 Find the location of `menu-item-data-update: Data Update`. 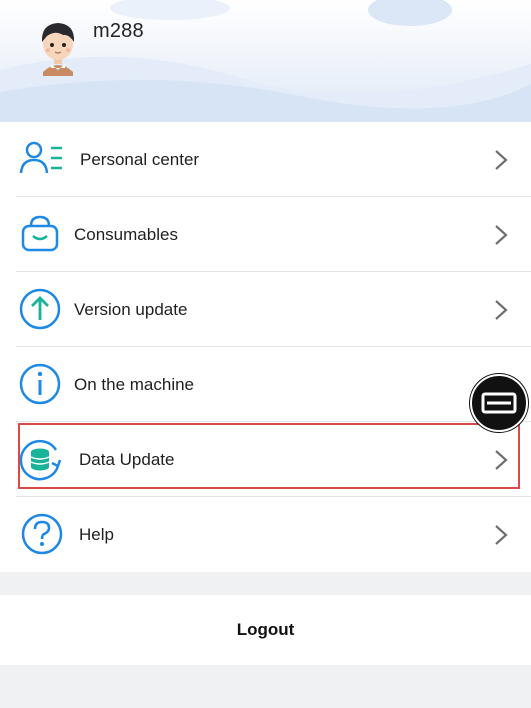

menu-item-data-update: Data Update is located at coordinates (265, 459).